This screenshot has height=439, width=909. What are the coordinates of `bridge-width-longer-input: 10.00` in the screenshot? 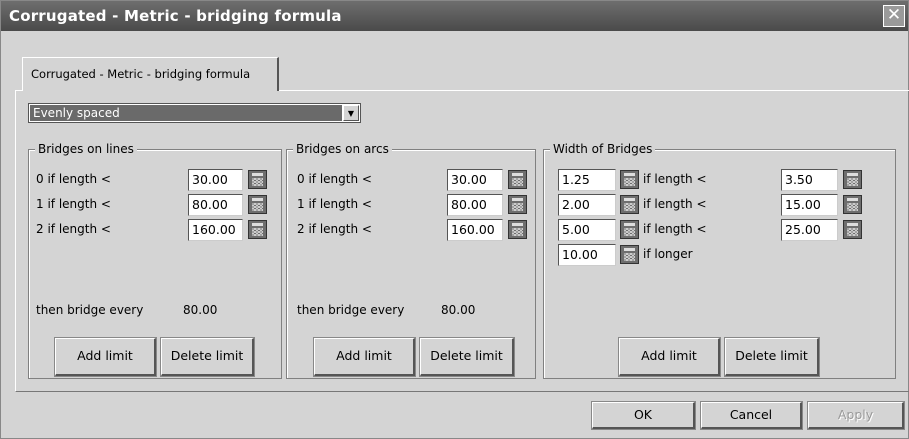 It's located at (587, 255).